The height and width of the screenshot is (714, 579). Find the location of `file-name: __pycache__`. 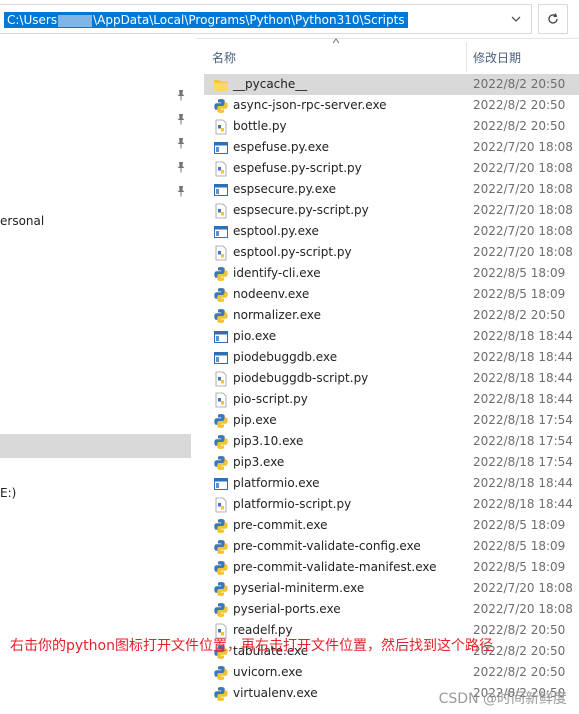

file-name: __pycache__ is located at coordinates (270, 84).